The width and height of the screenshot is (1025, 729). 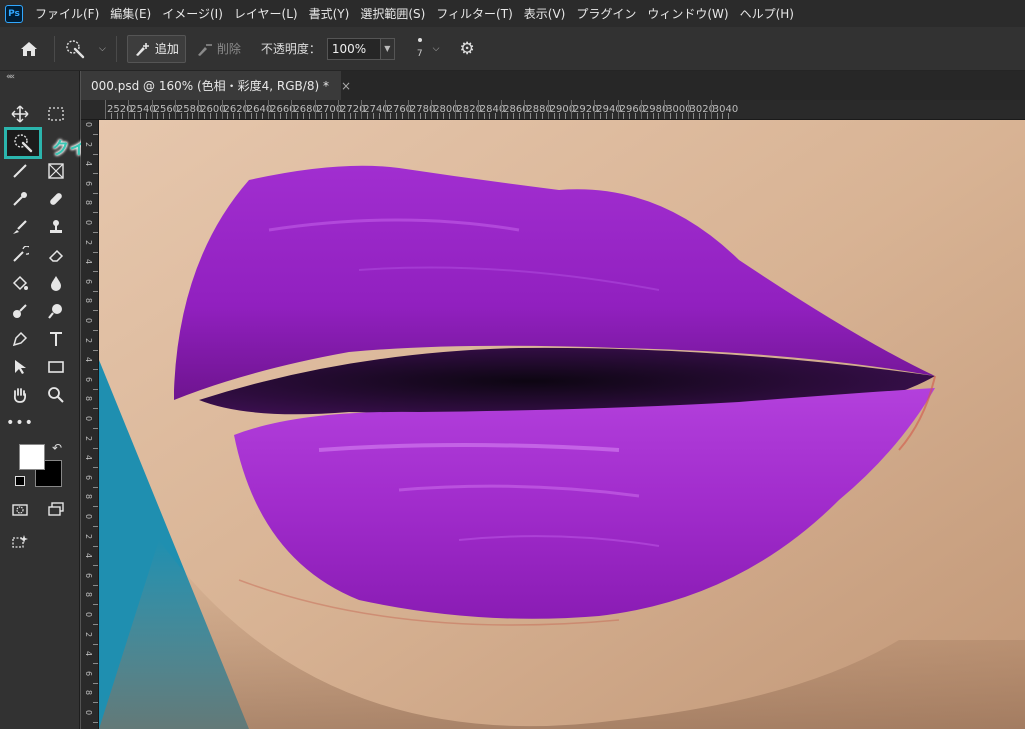 I want to click on hand-tool, so click(x=20, y=395).